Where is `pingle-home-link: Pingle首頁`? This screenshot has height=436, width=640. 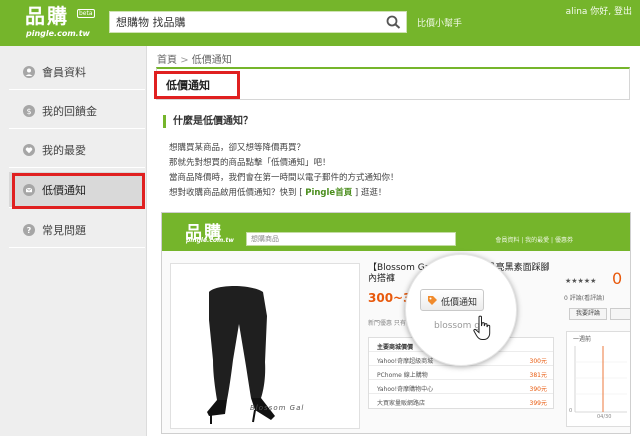 pingle-home-link: Pingle首頁 is located at coordinates (328, 193).